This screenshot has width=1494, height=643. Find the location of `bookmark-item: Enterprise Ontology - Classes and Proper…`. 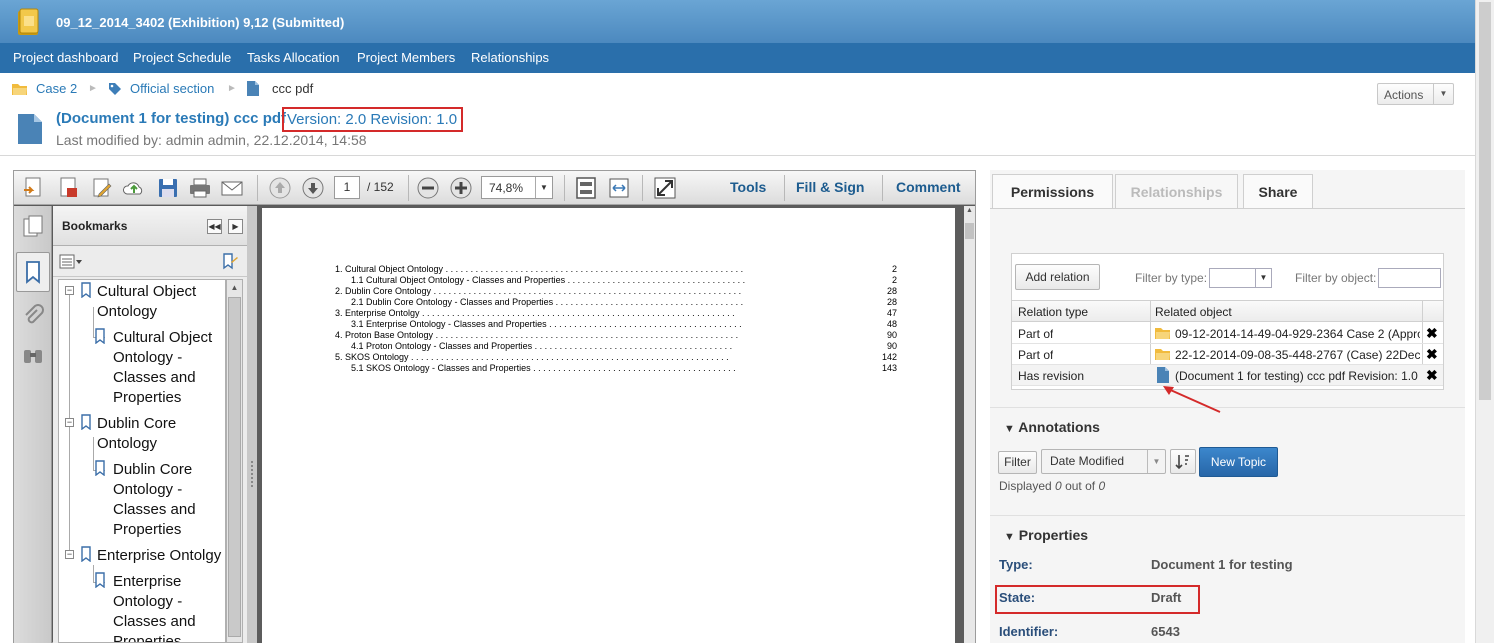

bookmark-item: Enterprise Ontology - Classes and Proper… is located at coordinates (154, 607).